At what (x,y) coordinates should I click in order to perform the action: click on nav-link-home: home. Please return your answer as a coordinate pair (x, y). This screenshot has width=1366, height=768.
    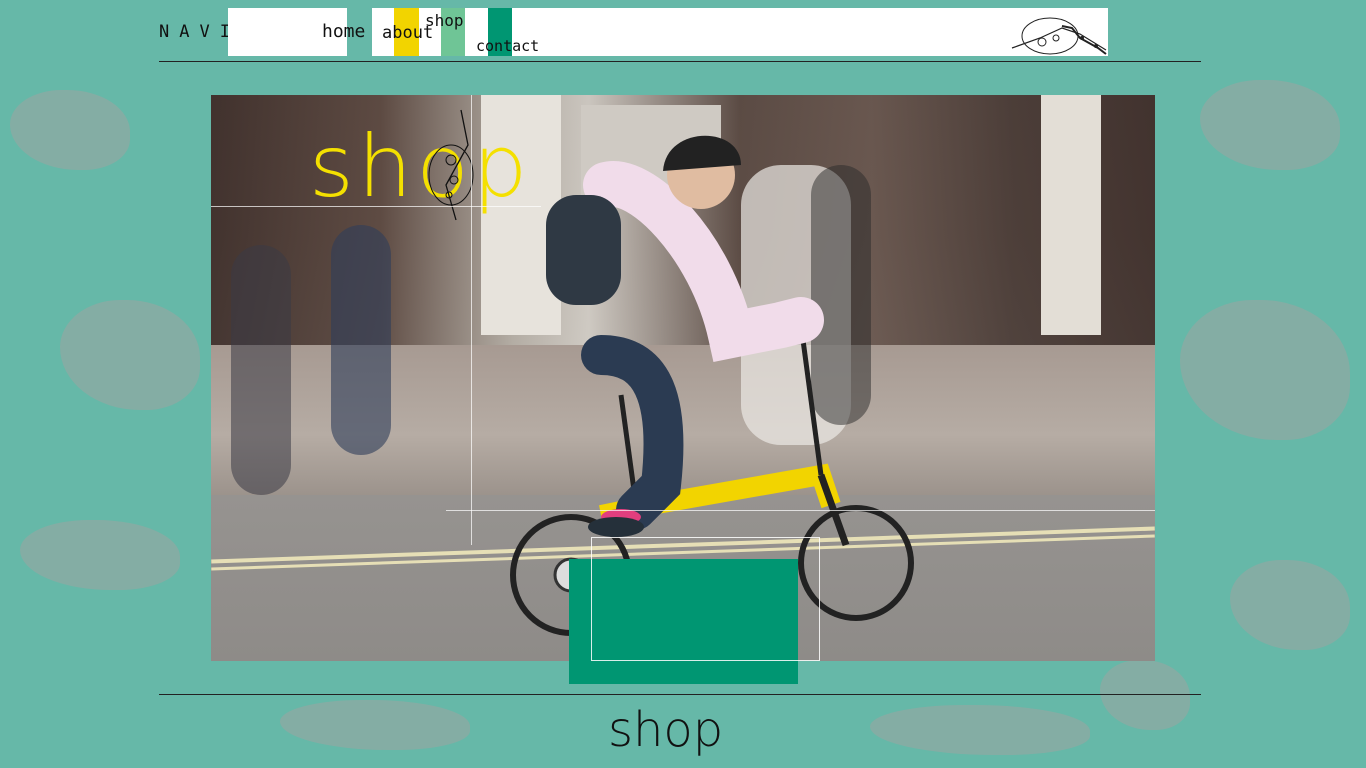
    Looking at the image, I should click on (343, 31).